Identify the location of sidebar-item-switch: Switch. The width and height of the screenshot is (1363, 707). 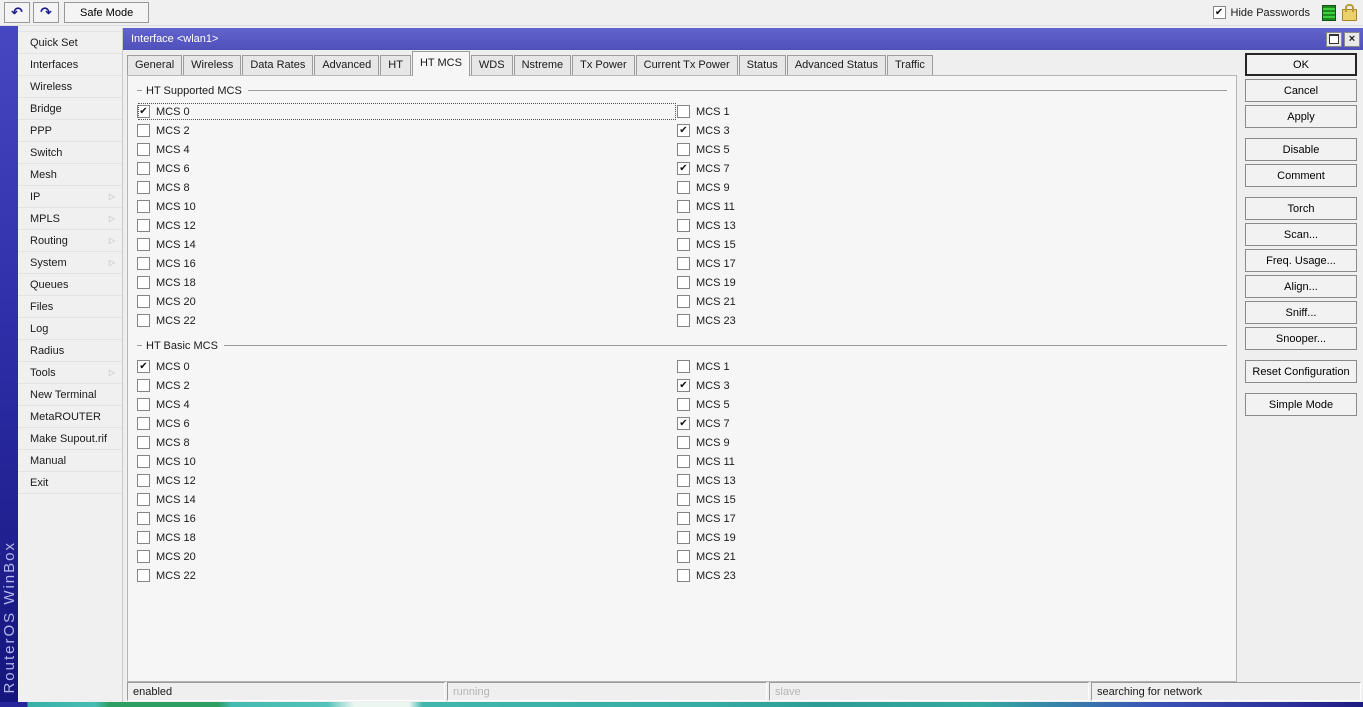
(70, 153).